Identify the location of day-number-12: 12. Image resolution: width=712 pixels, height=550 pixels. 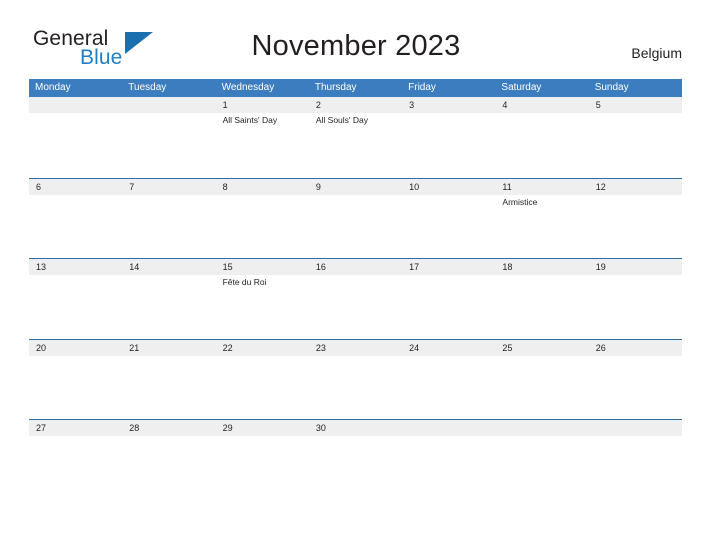
(635, 187).